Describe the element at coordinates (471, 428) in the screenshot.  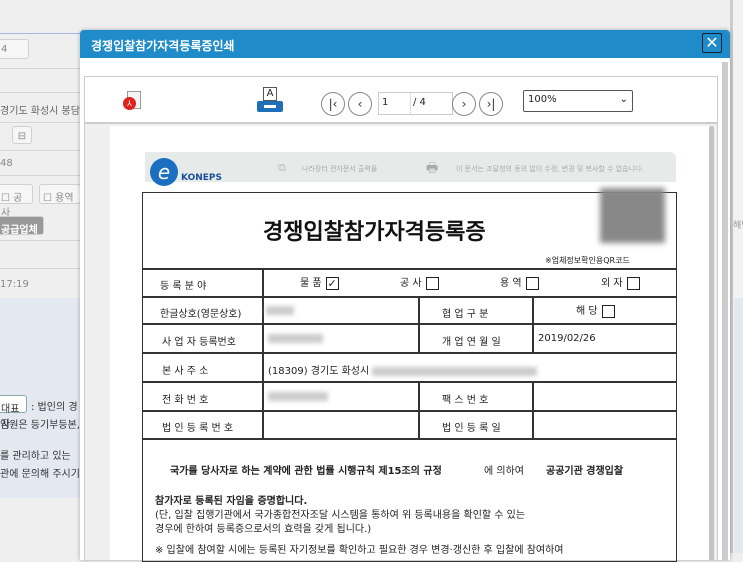
I see `label-corp-date: 법 인 등 록 일` at that location.